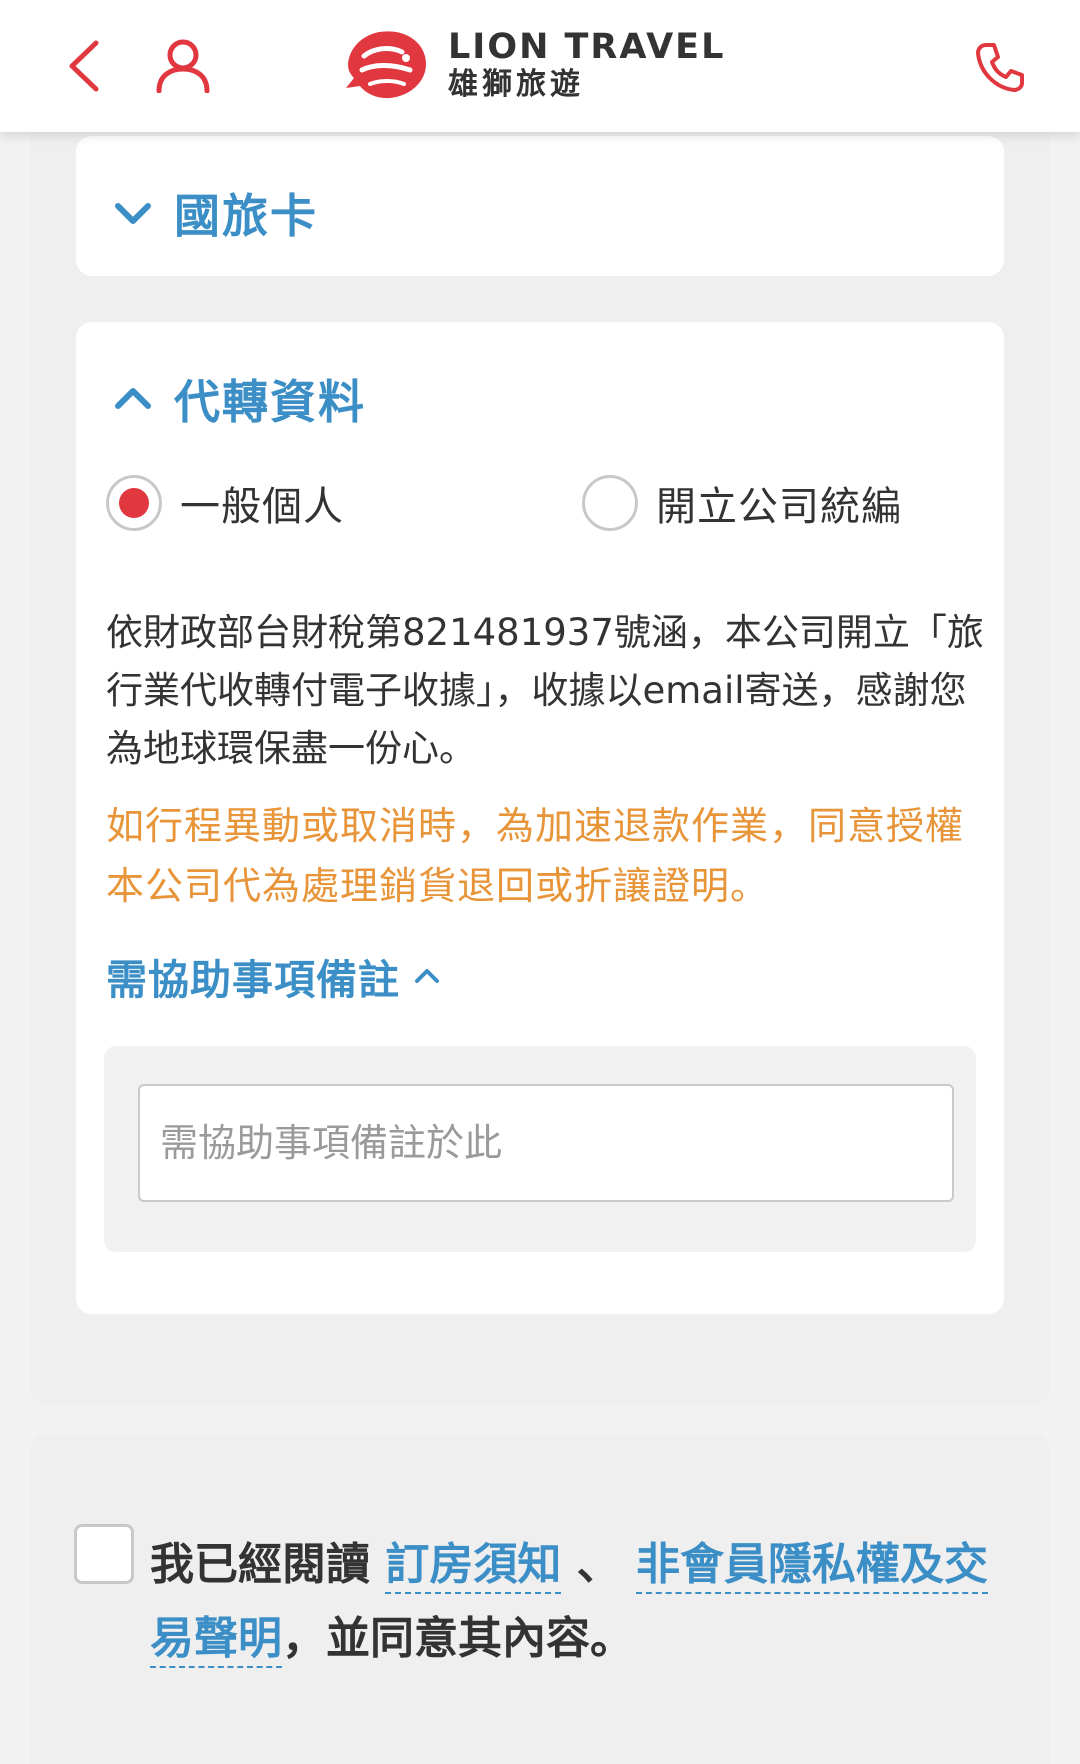  I want to click on phone-icon, so click(1000, 67).